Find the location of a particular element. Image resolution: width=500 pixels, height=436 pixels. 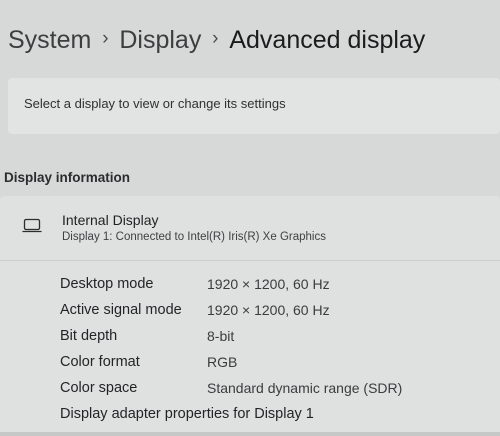

color-space-value: Standard dynamic range (SDR) is located at coordinates (305, 388).